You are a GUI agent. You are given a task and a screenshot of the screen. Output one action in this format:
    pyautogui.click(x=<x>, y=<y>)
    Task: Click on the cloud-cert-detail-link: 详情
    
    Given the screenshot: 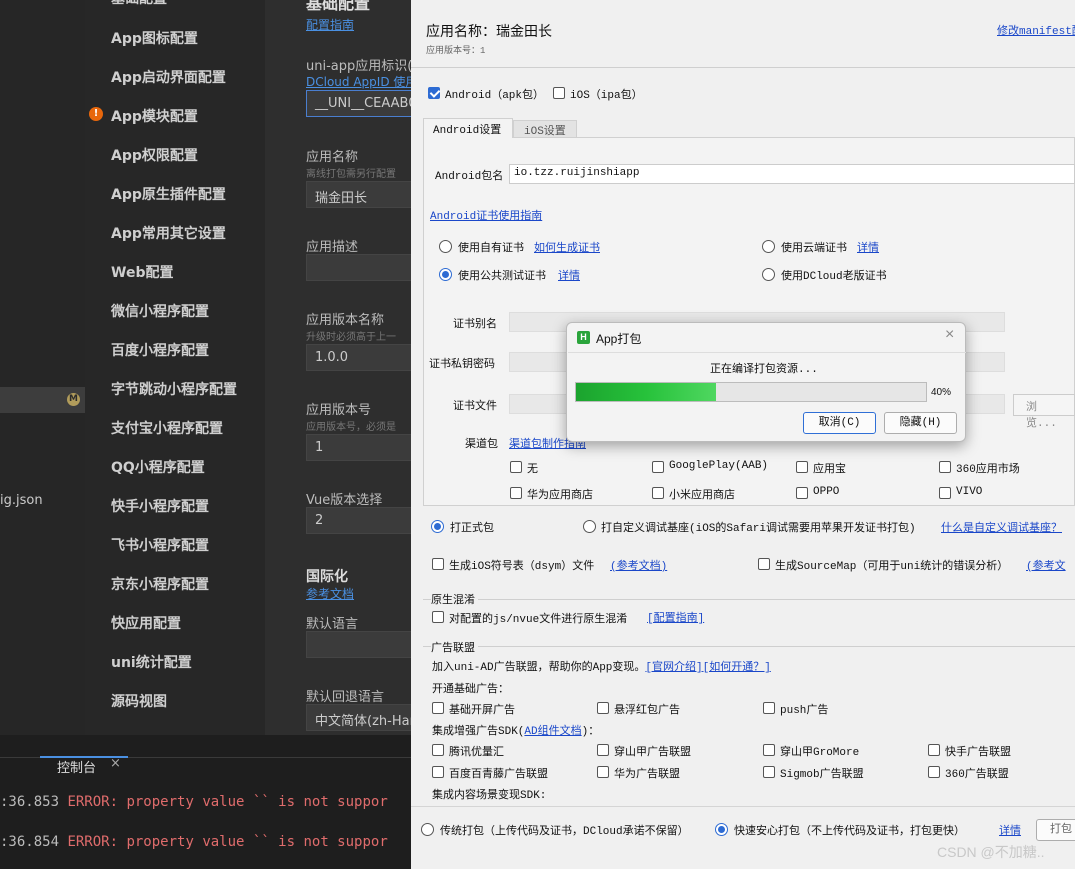 What is the action you would take?
    pyautogui.click(x=868, y=247)
    